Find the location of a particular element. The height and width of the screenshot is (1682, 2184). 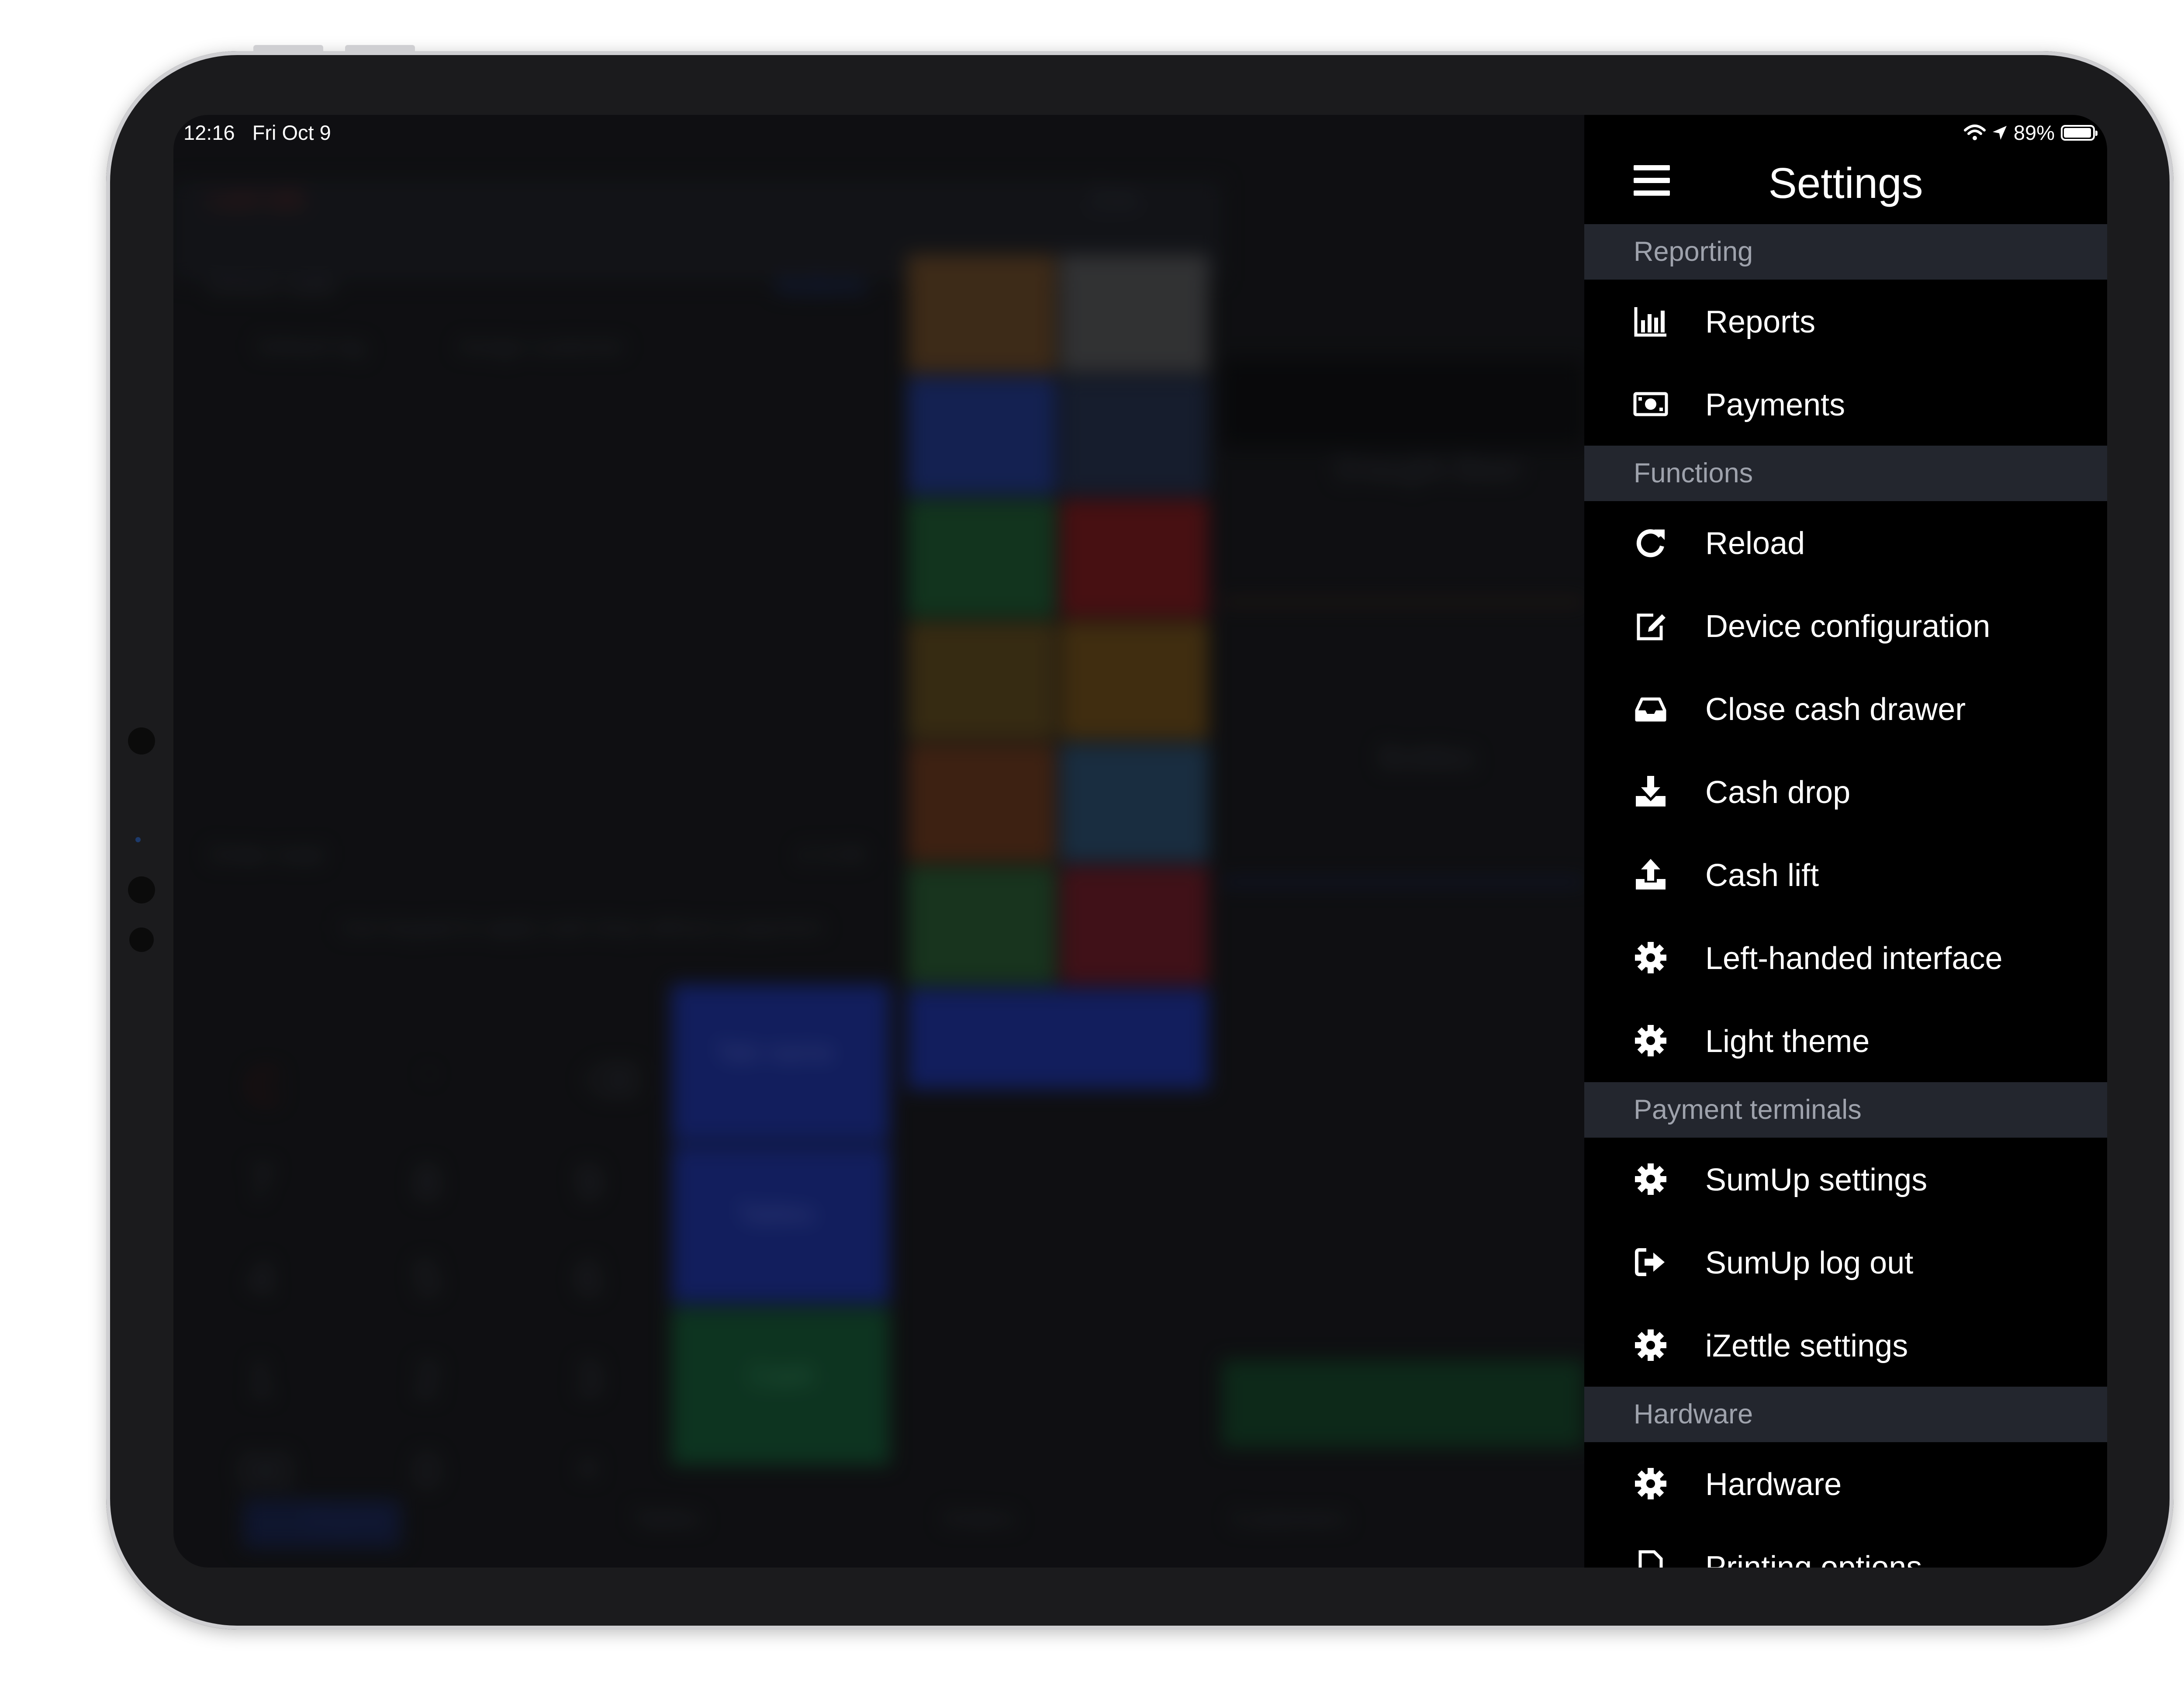

bar-chart-icon is located at coordinates (1650, 321).